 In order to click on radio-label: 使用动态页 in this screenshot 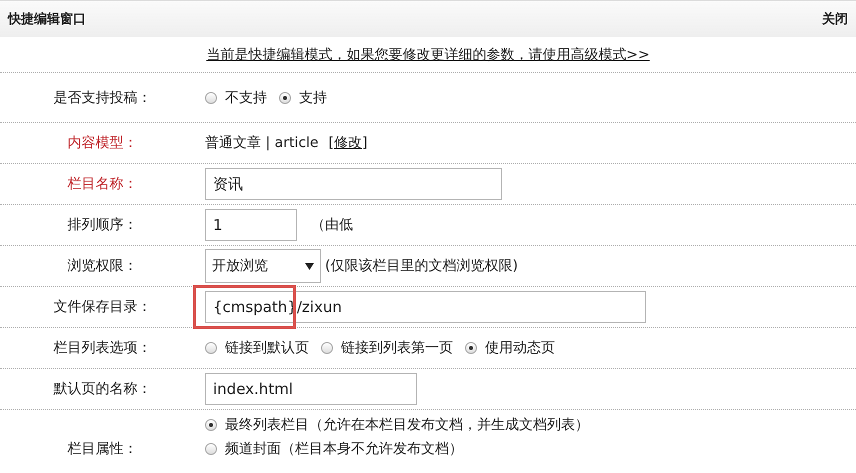, I will do `click(520, 348)`.